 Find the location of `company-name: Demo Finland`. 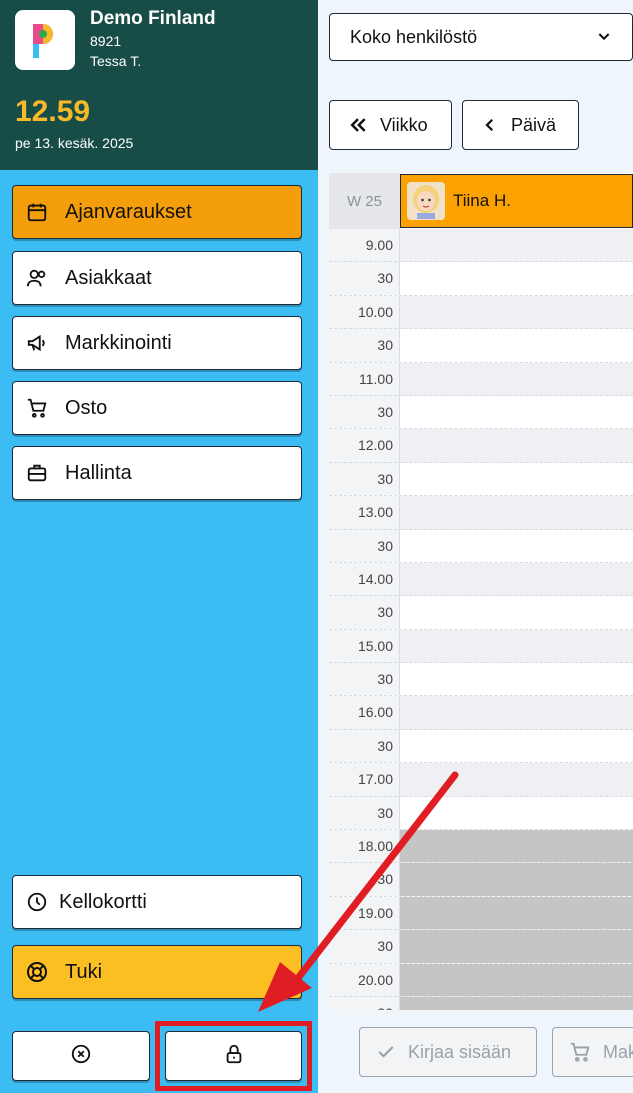

company-name: Demo Finland is located at coordinates (153, 18).